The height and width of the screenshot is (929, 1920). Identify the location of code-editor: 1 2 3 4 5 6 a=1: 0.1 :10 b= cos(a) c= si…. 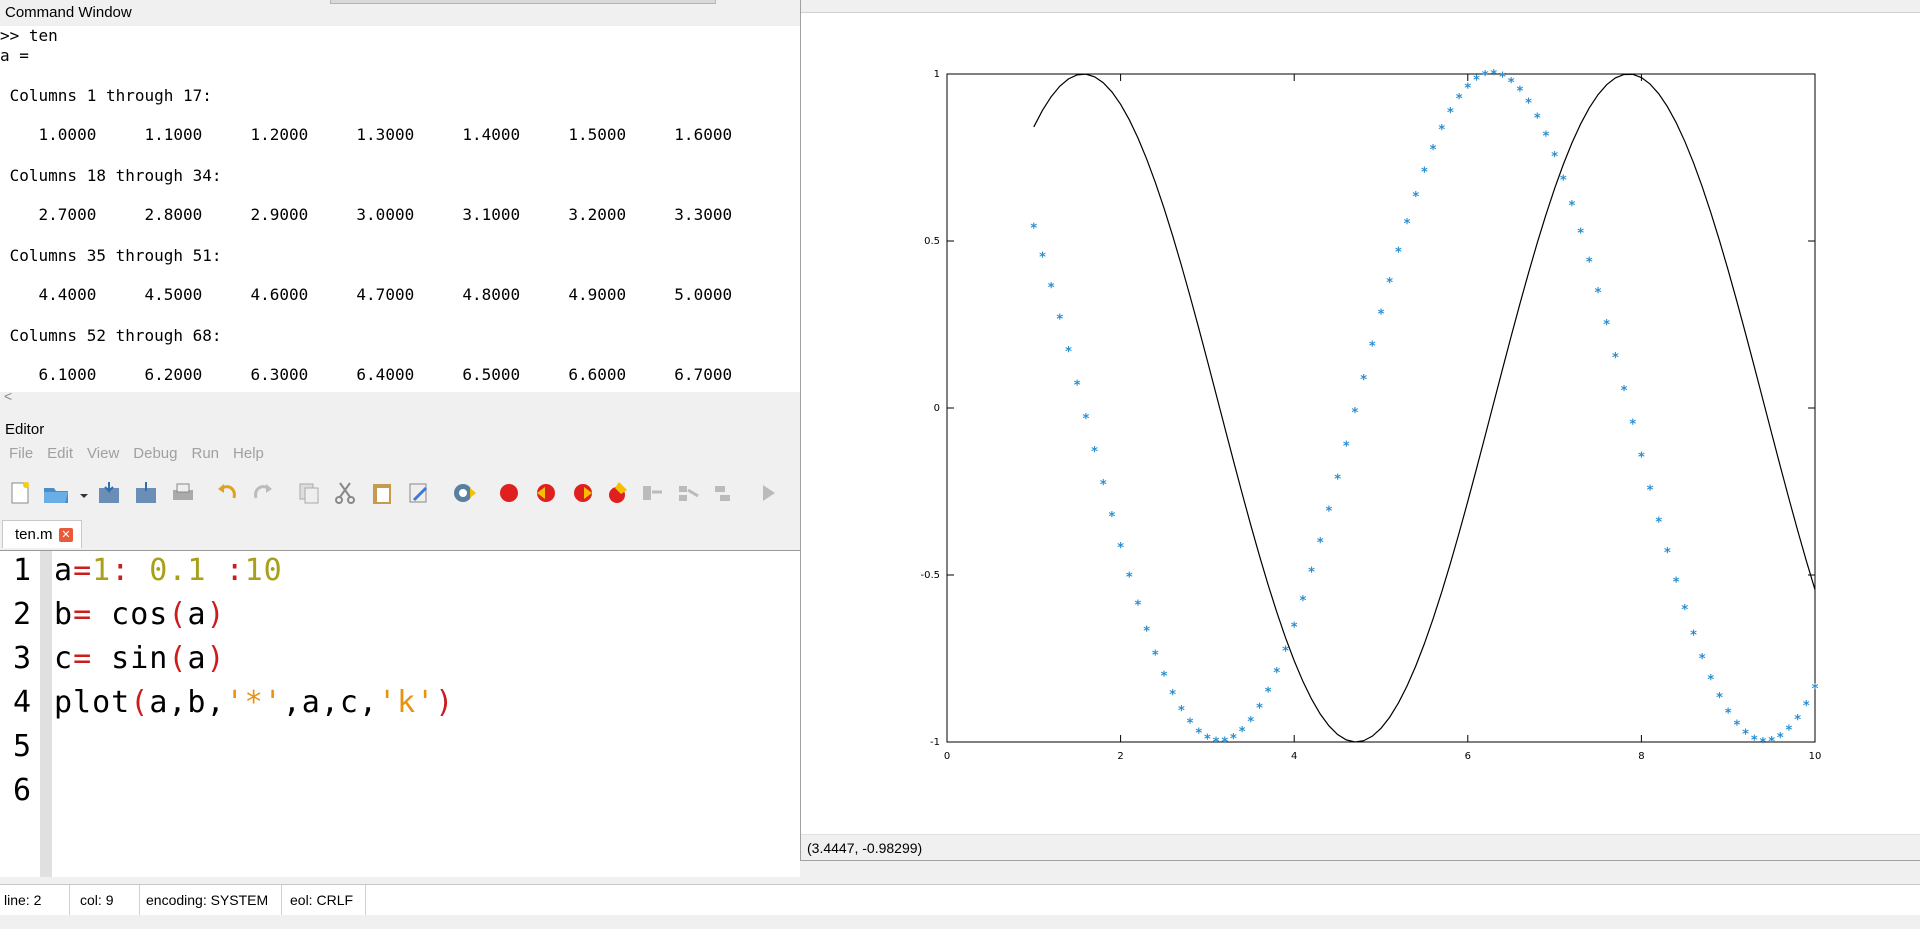
(400, 713).